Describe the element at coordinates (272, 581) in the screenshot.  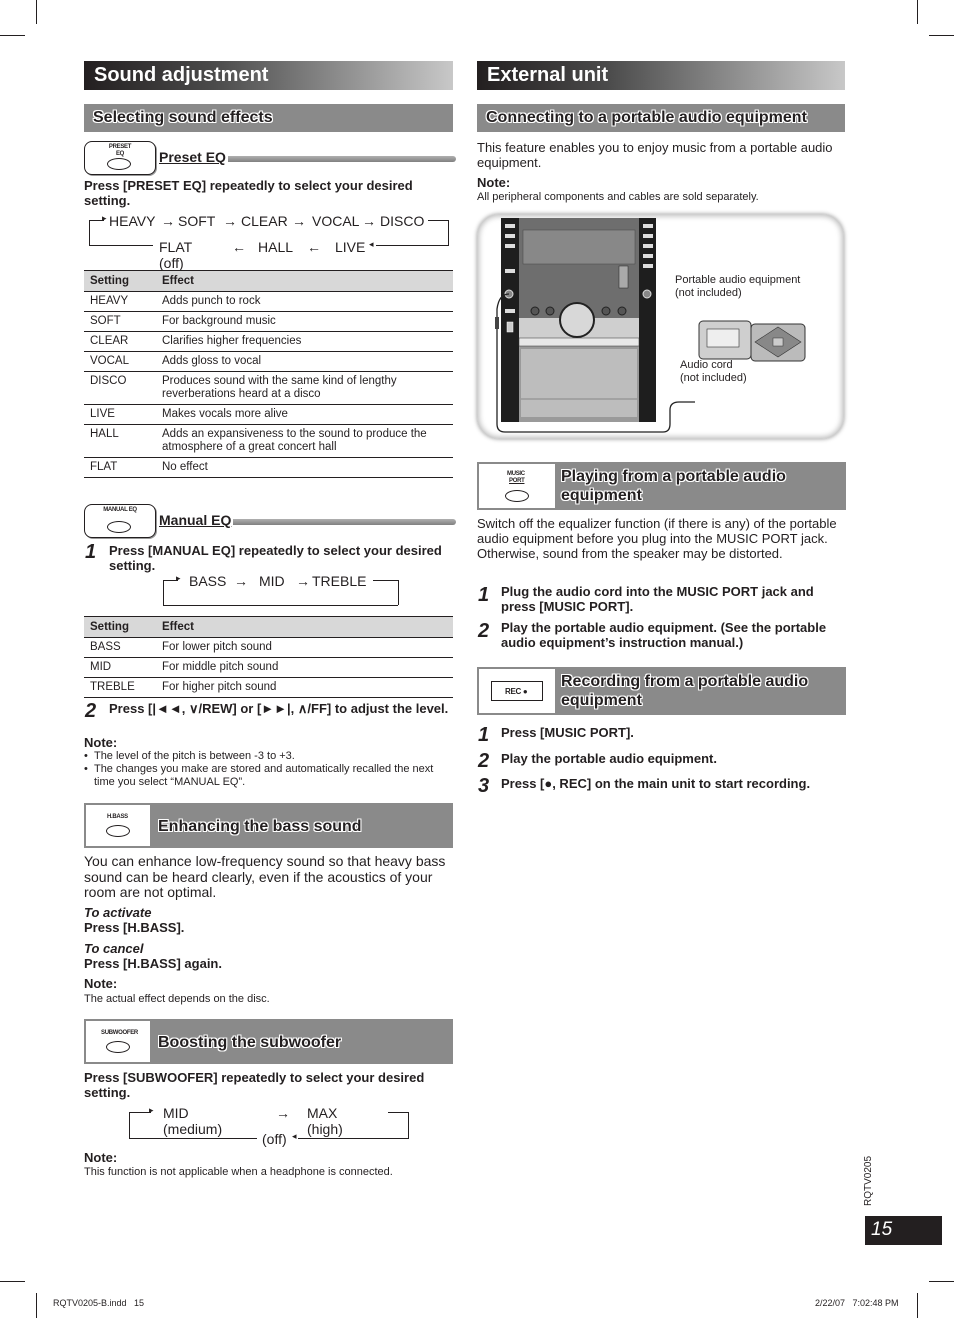
I see `flow-item: MID` at that location.